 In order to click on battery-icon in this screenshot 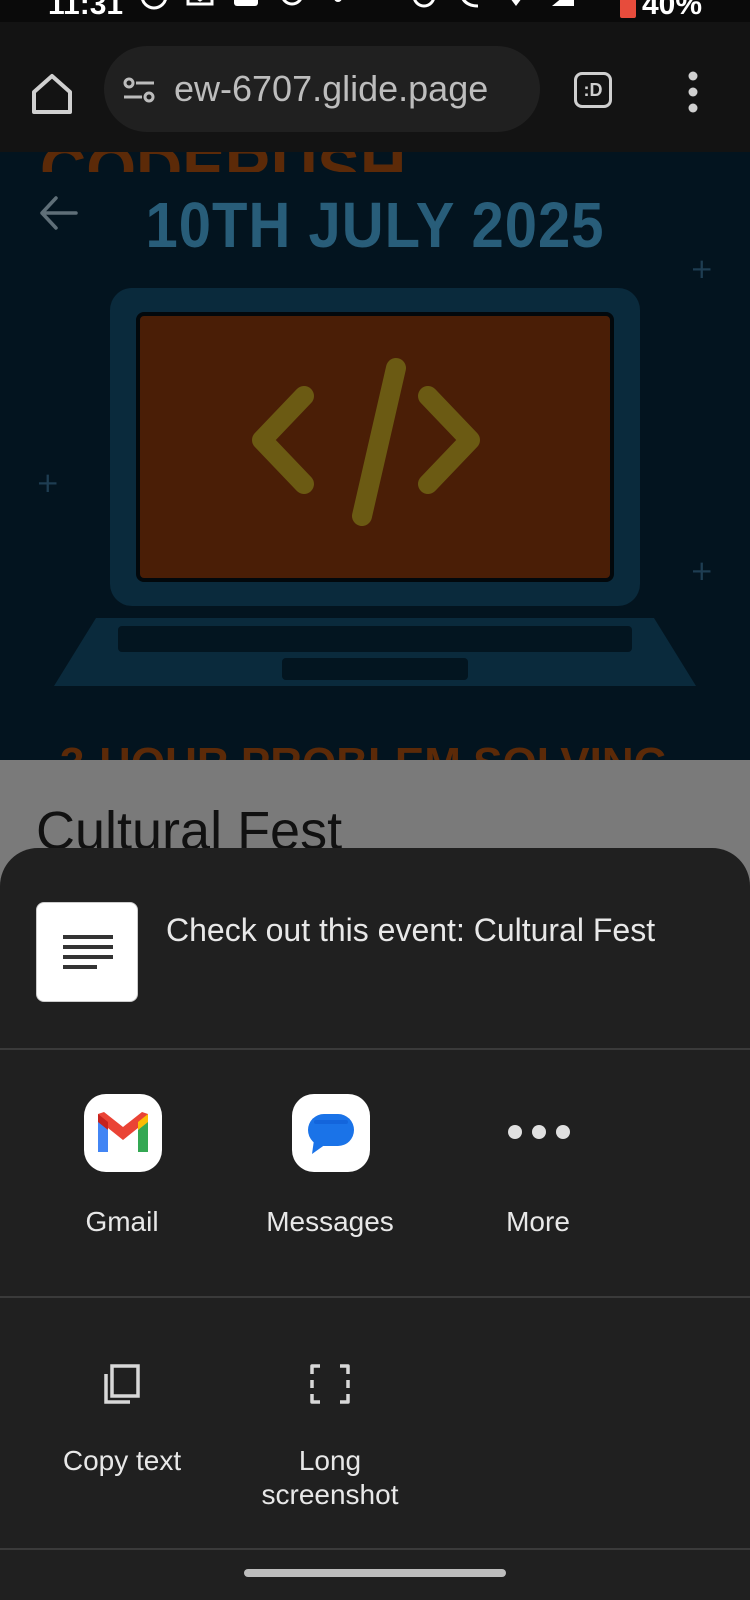, I will do `click(628, 9)`.